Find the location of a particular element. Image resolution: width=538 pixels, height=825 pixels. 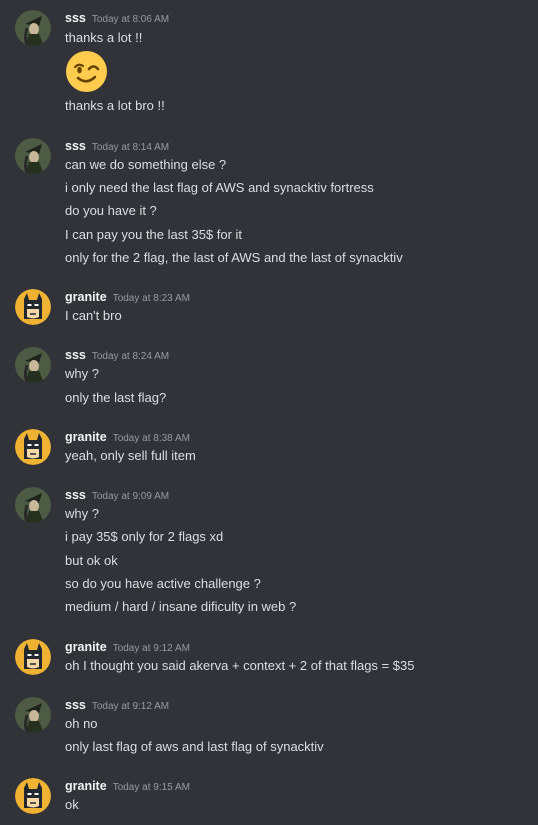

timestamp: Today at 8:23 AM is located at coordinates (151, 298).